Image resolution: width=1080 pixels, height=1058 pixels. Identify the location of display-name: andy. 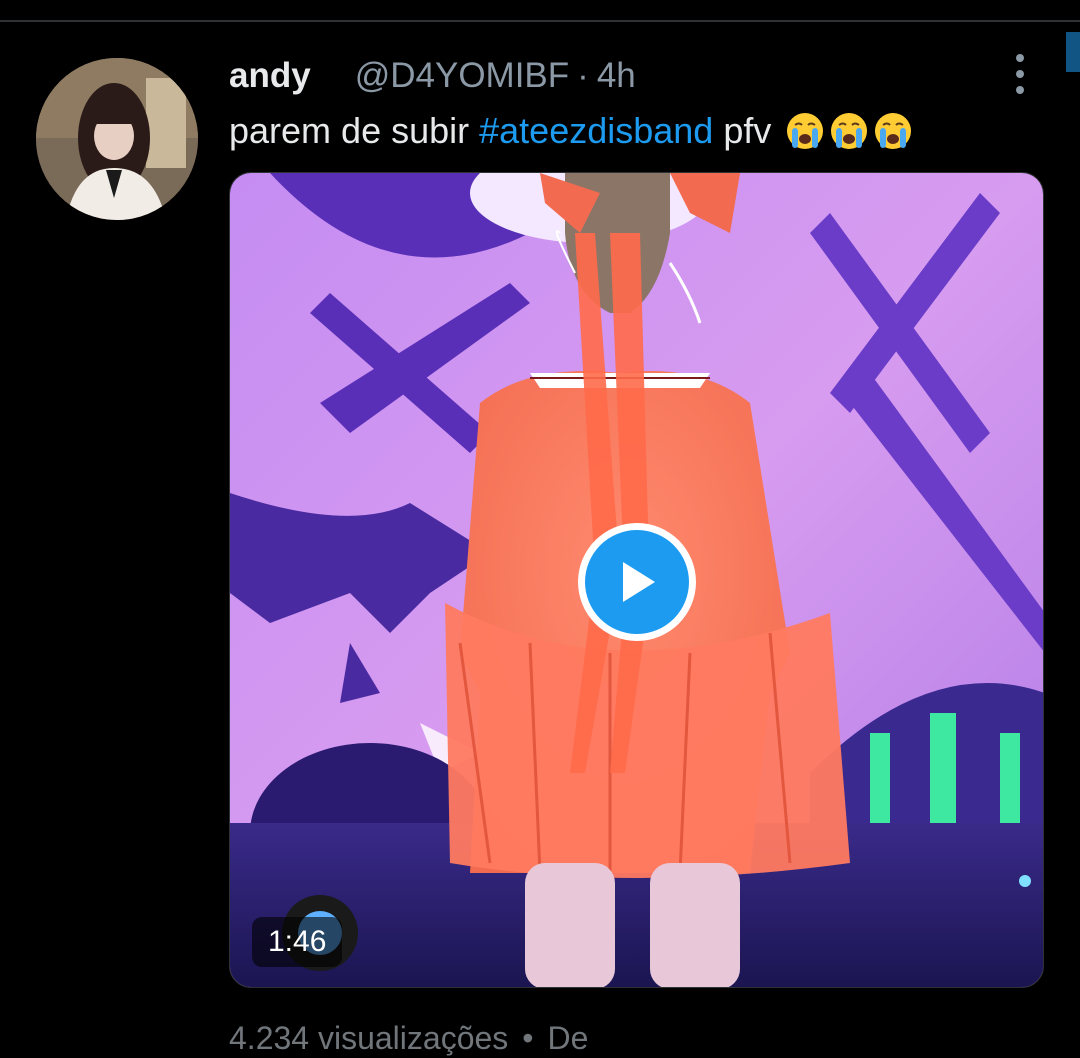
(270, 76).